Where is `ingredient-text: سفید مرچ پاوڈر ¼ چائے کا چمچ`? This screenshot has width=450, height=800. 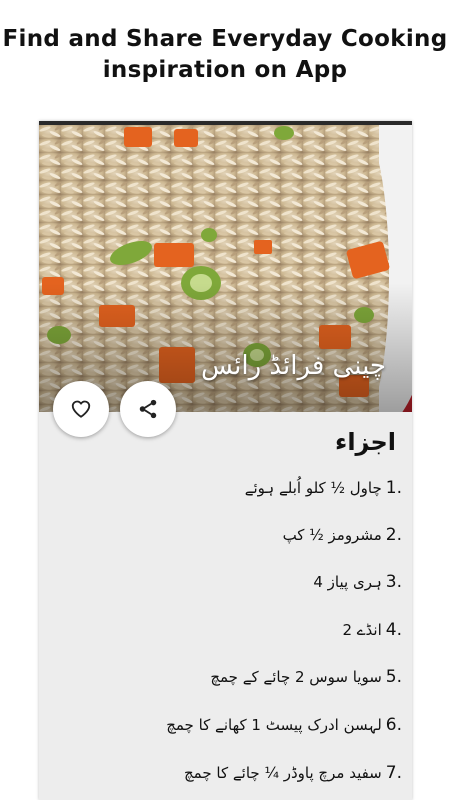
ingredient-text: سفید مرچ پاوڈر ¼ چائے کا چمچ is located at coordinates (283, 773).